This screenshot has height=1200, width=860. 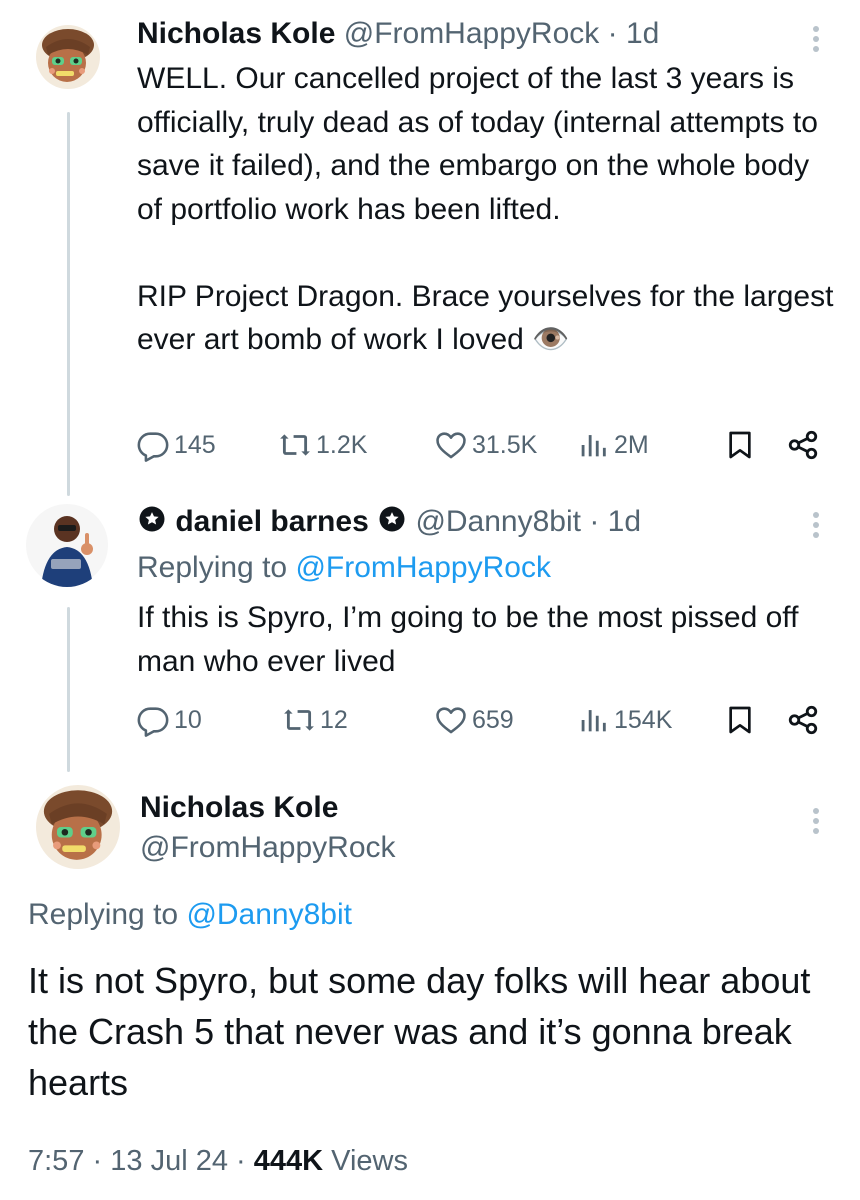 I want to click on tweet-meta: 7:57 · 13 Jul 24 · 444K Views, so click(x=218, y=1161).